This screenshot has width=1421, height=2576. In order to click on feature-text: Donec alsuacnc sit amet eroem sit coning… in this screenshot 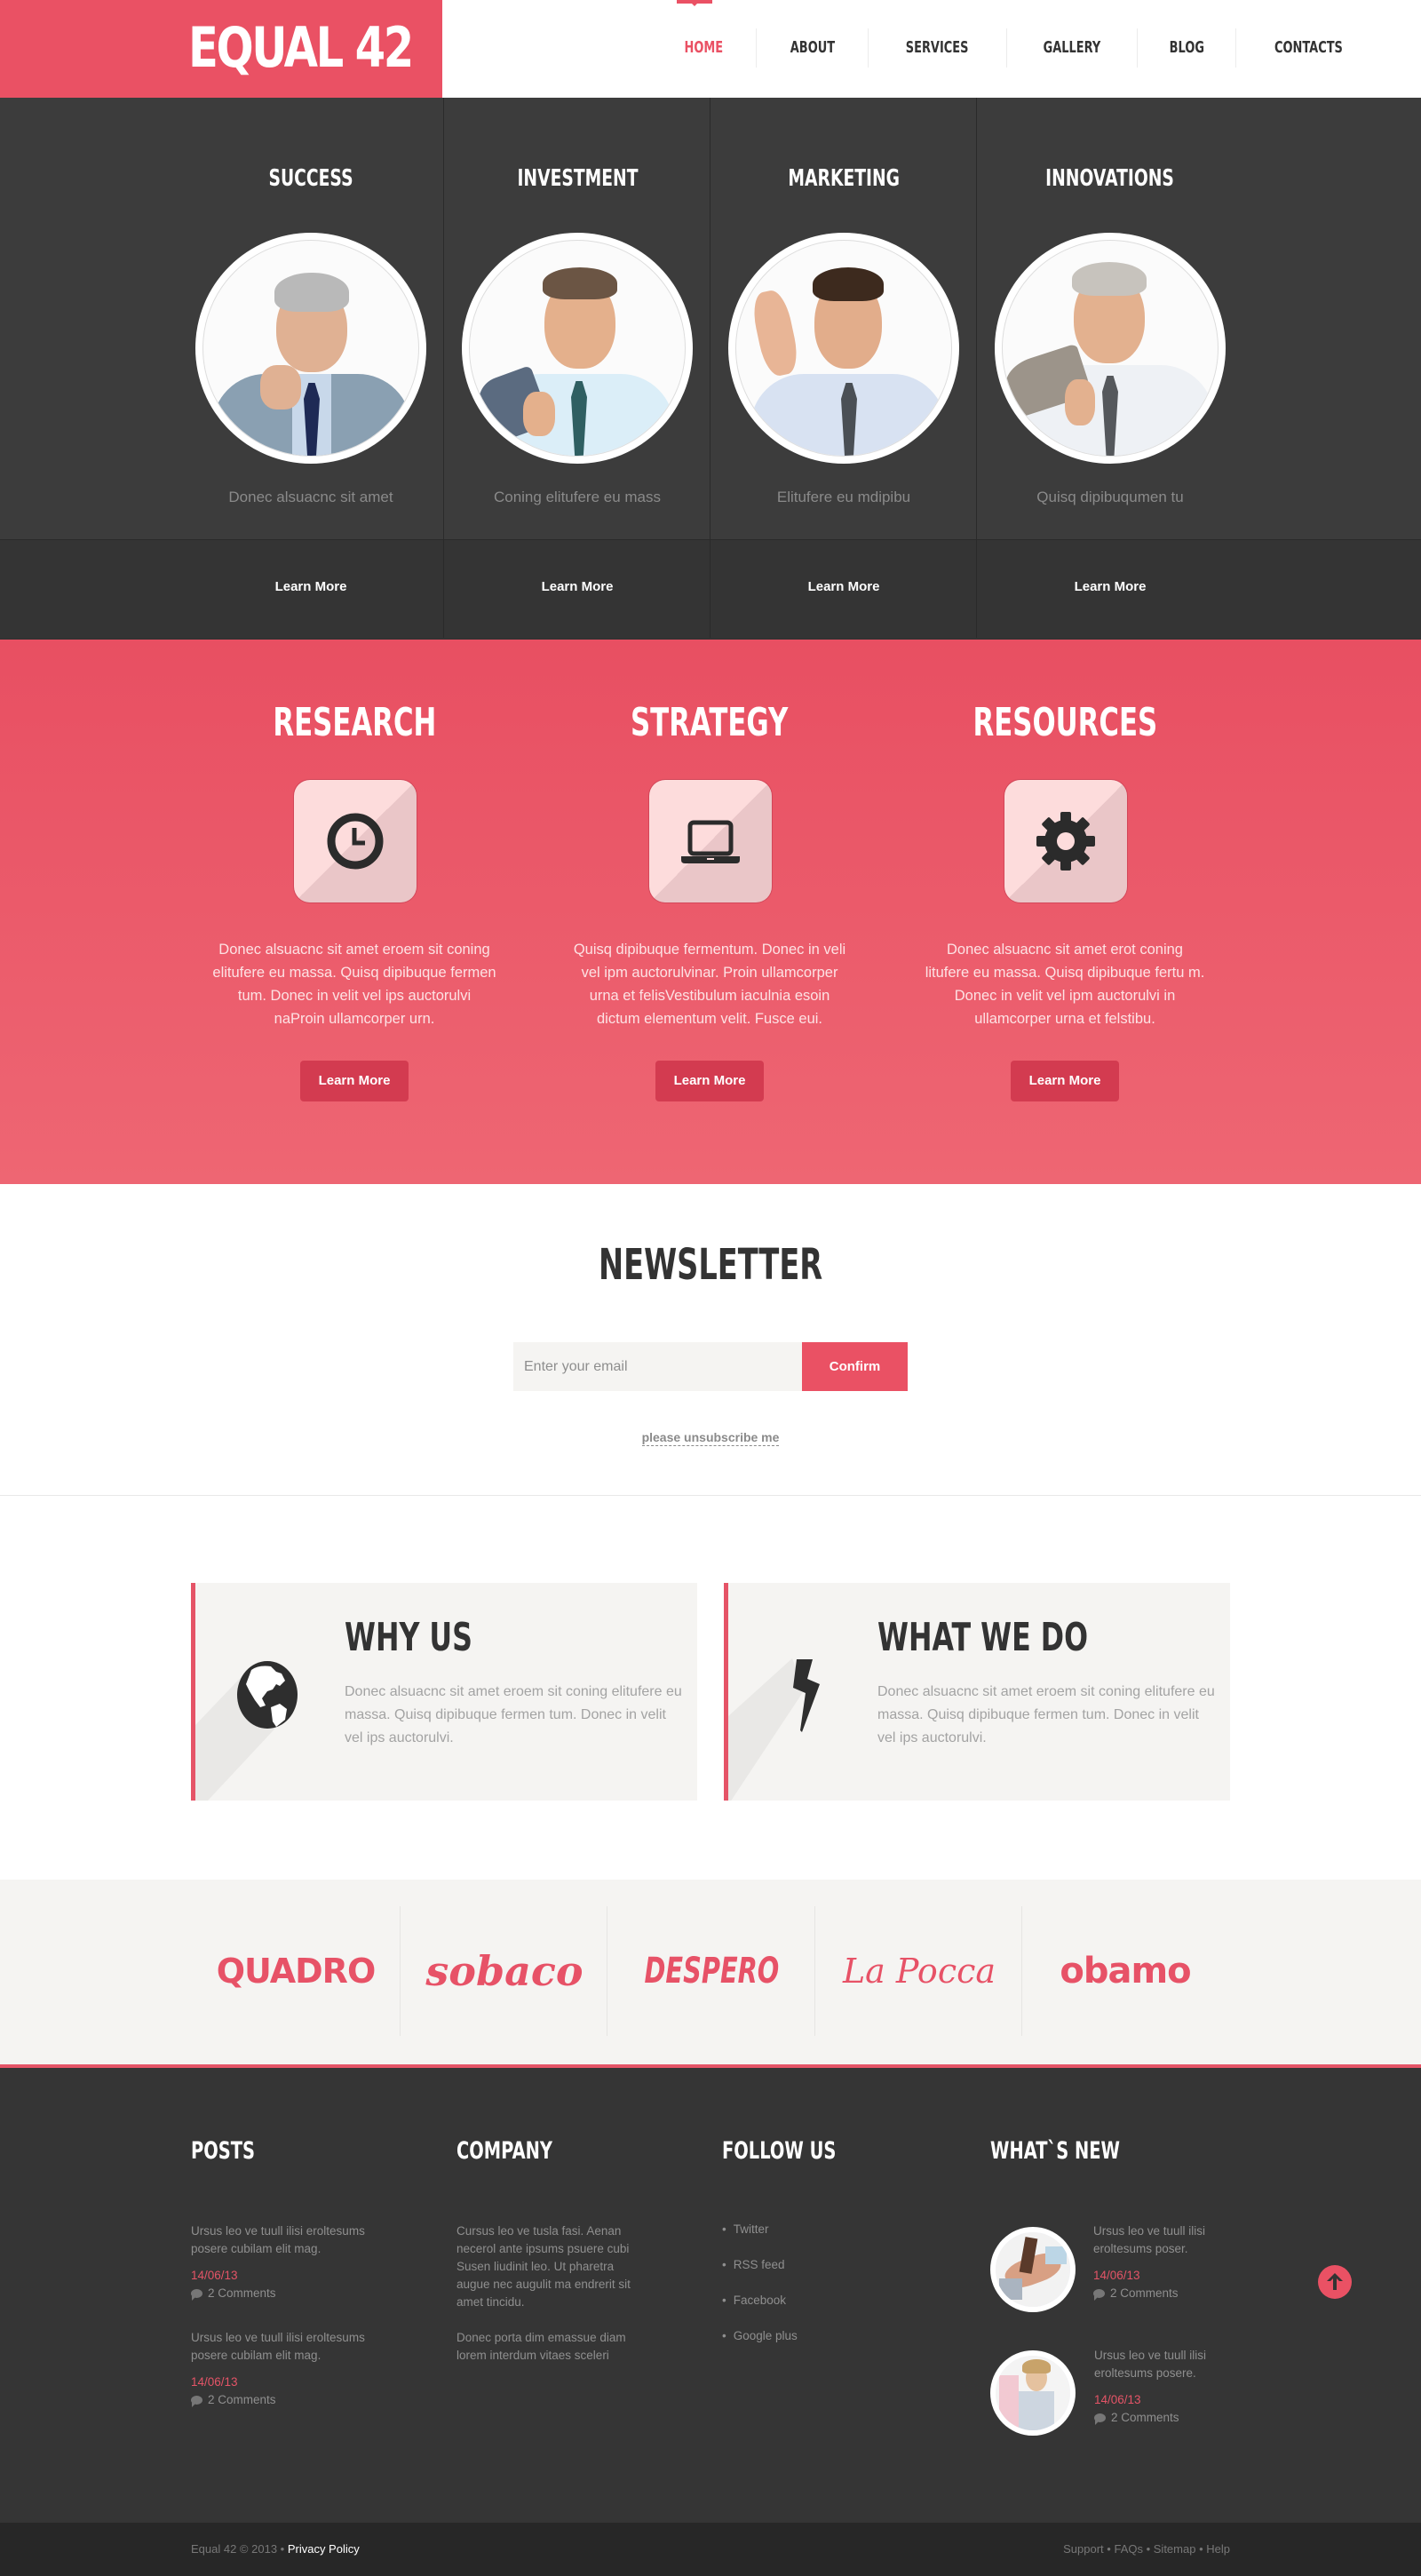, I will do `click(354, 984)`.